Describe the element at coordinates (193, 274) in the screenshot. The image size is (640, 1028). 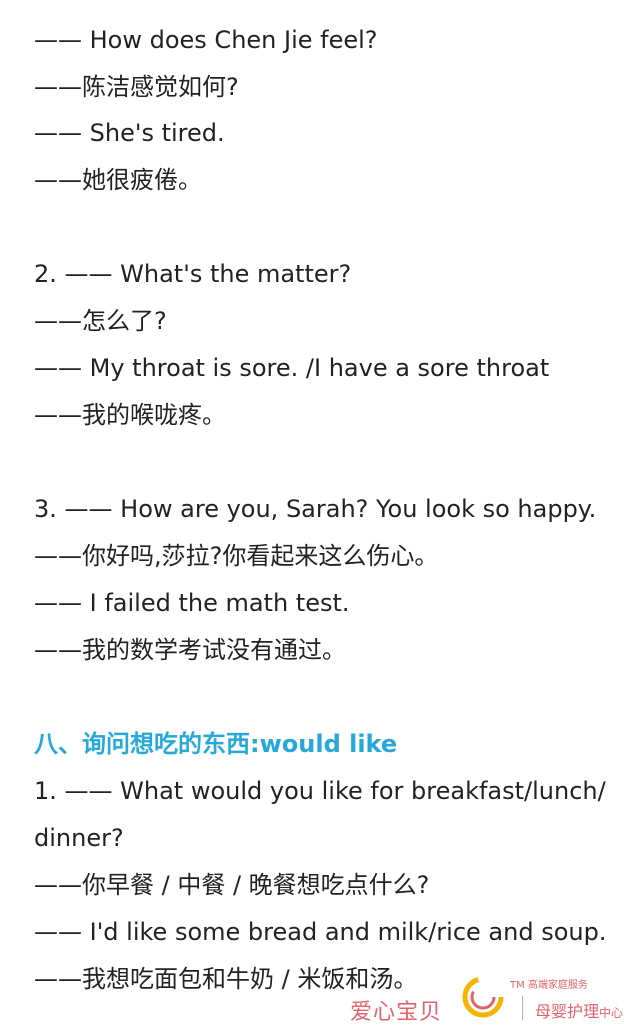
I see `text-line: 2. —— What's the matter?` at that location.